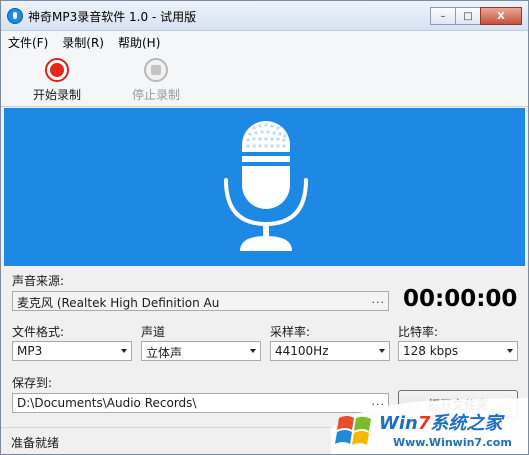  What do you see at coordinates (501, 16) in the screenshot?
I see `close-button: X` at bounding box center [501, 16].